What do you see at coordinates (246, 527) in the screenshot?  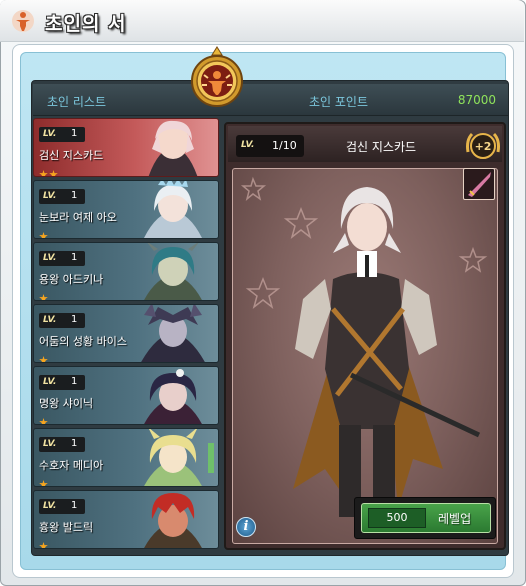 I see `info-icon: i` at bounding box center [246, 527].